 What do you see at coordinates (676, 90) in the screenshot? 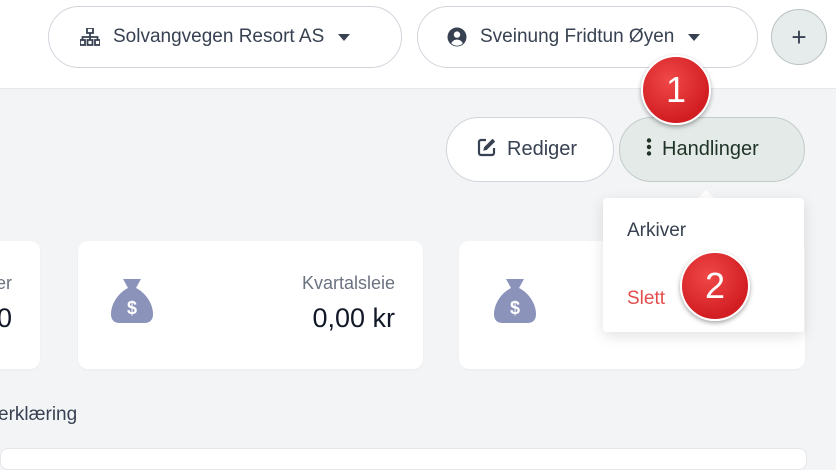
I see `step-marker: 1` at bounding box center [676, 90].